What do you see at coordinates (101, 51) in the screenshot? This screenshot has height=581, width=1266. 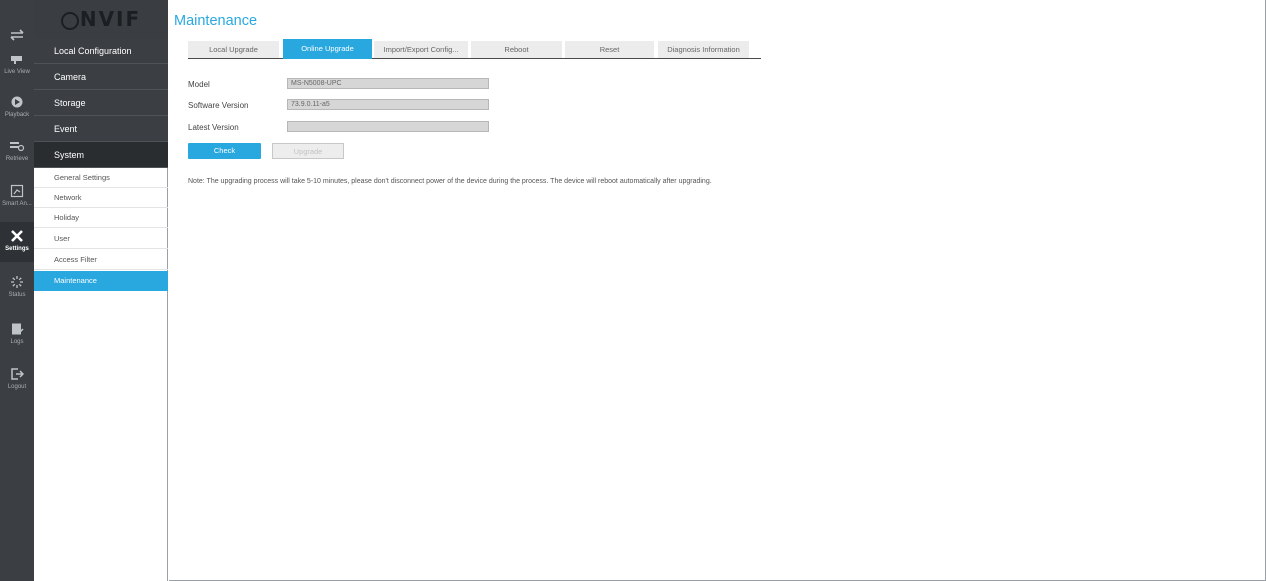 I see `nav-section-local-configuration: Local Configuration` at bounding box center [101, 51].